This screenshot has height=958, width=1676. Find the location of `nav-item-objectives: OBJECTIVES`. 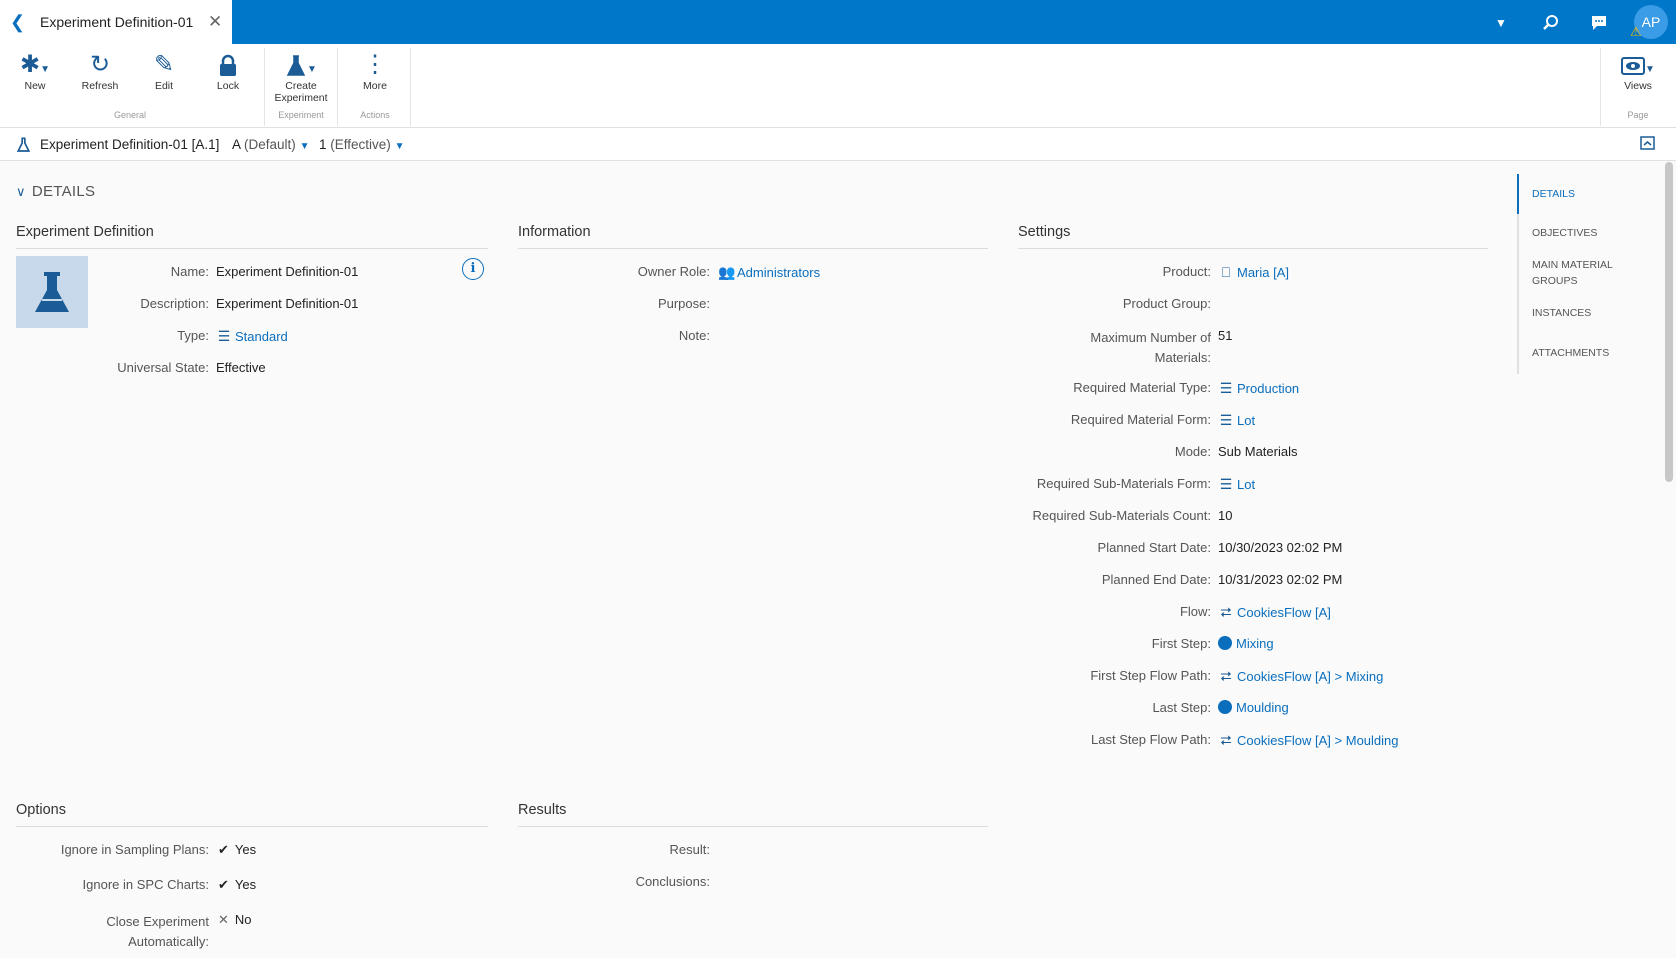

nav-item-objectives: OBJECTIVES is located at coordinates (1564, 233).